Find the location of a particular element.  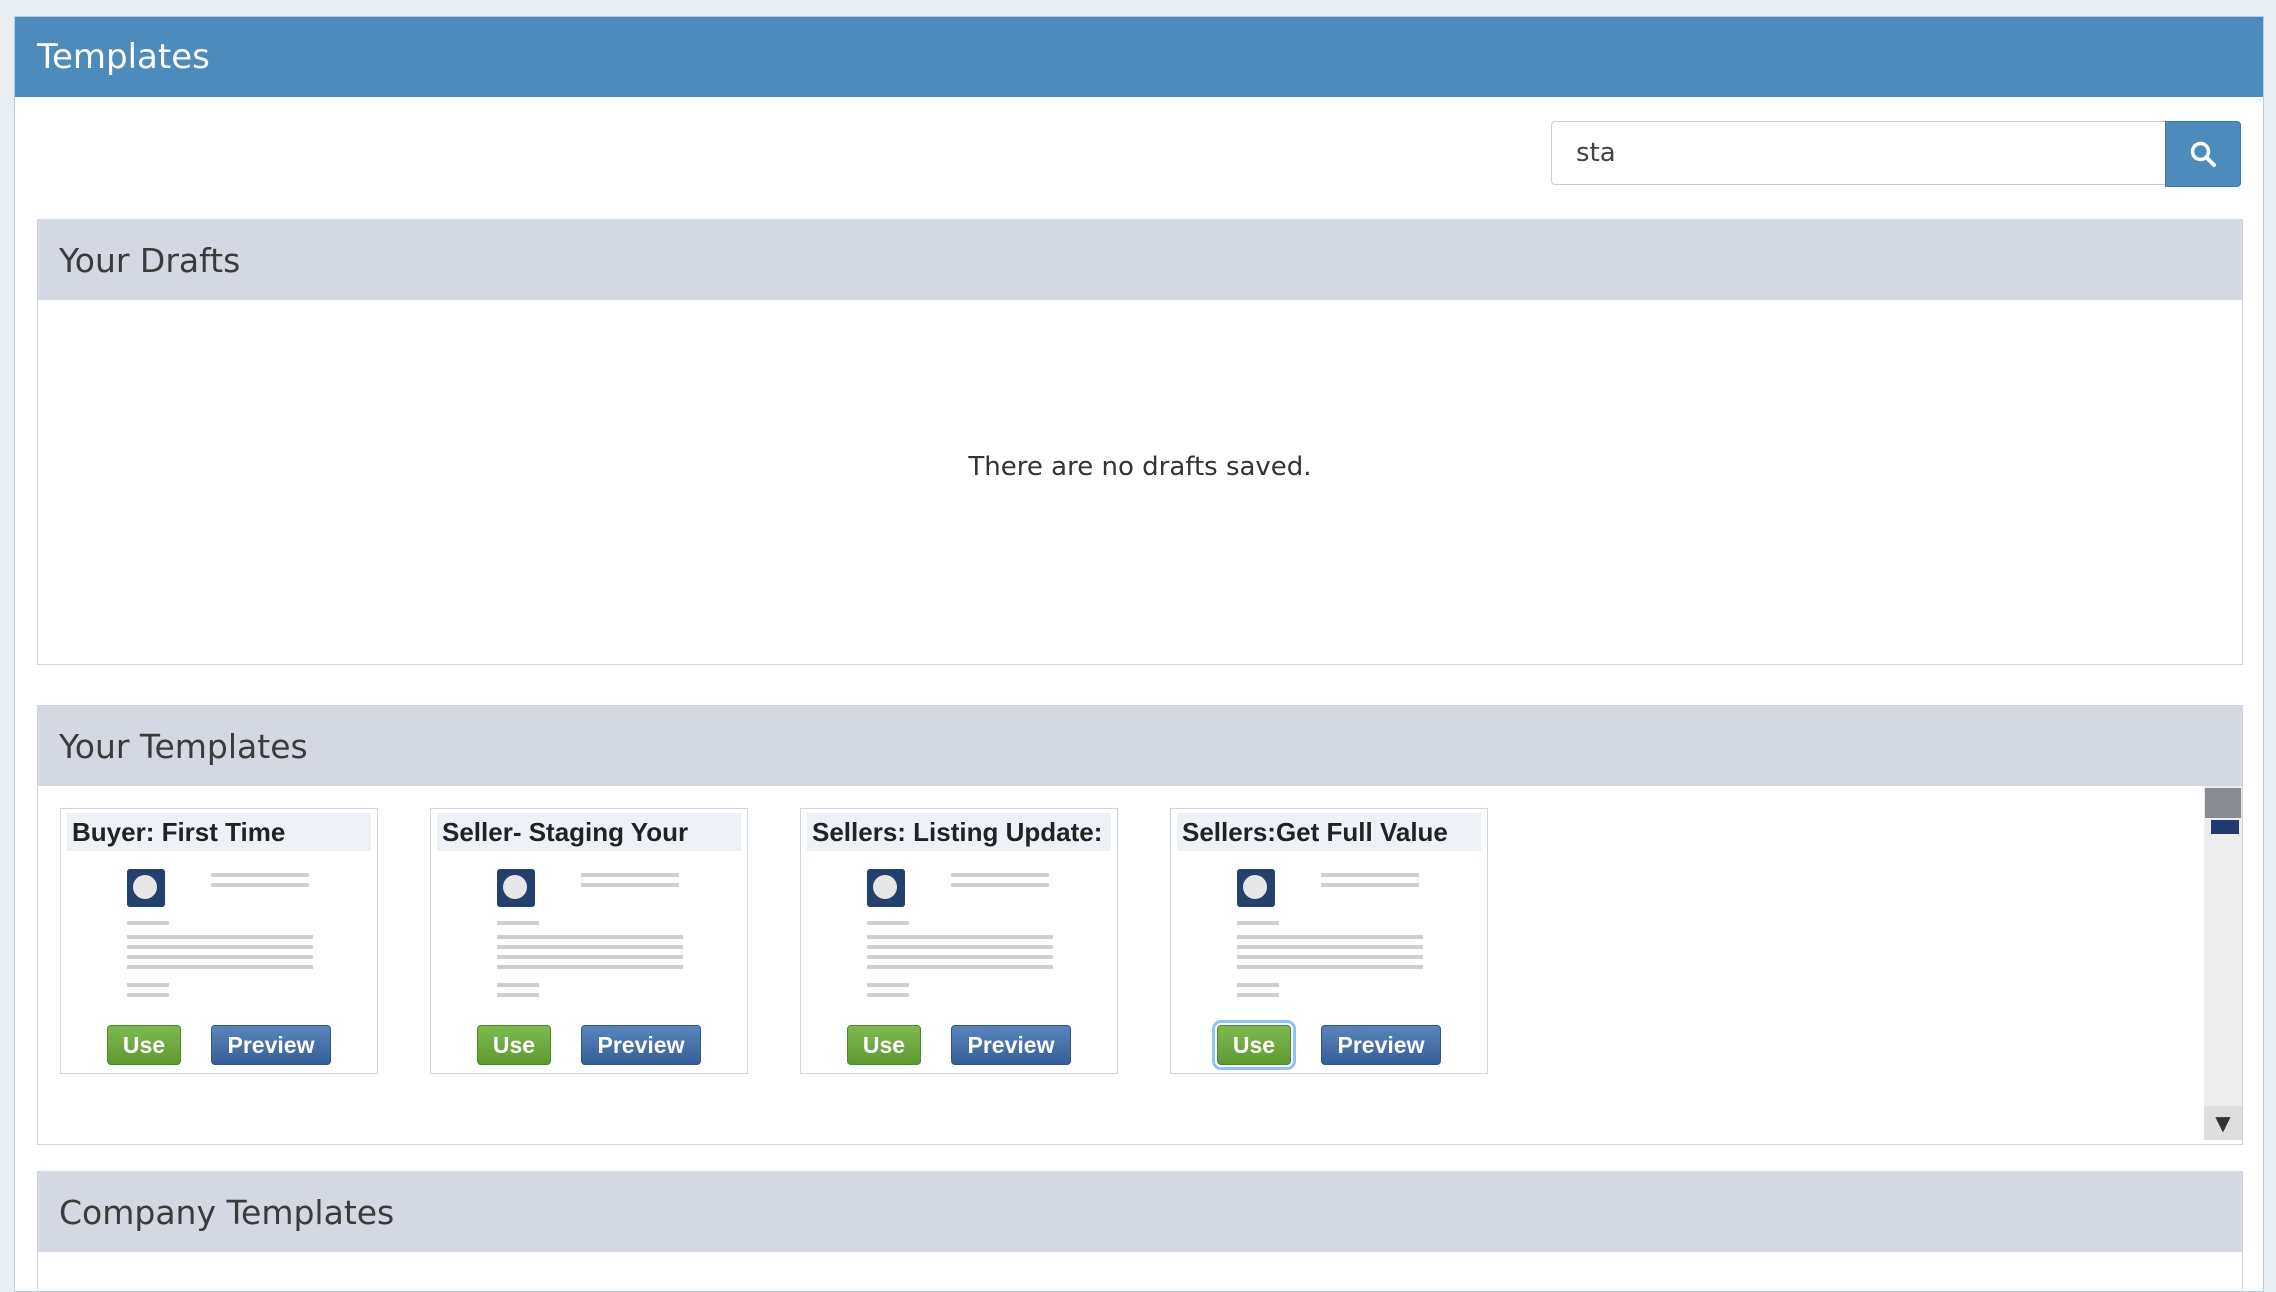

your-templates-title: Your Templates is located at coordinates (1140, 746).